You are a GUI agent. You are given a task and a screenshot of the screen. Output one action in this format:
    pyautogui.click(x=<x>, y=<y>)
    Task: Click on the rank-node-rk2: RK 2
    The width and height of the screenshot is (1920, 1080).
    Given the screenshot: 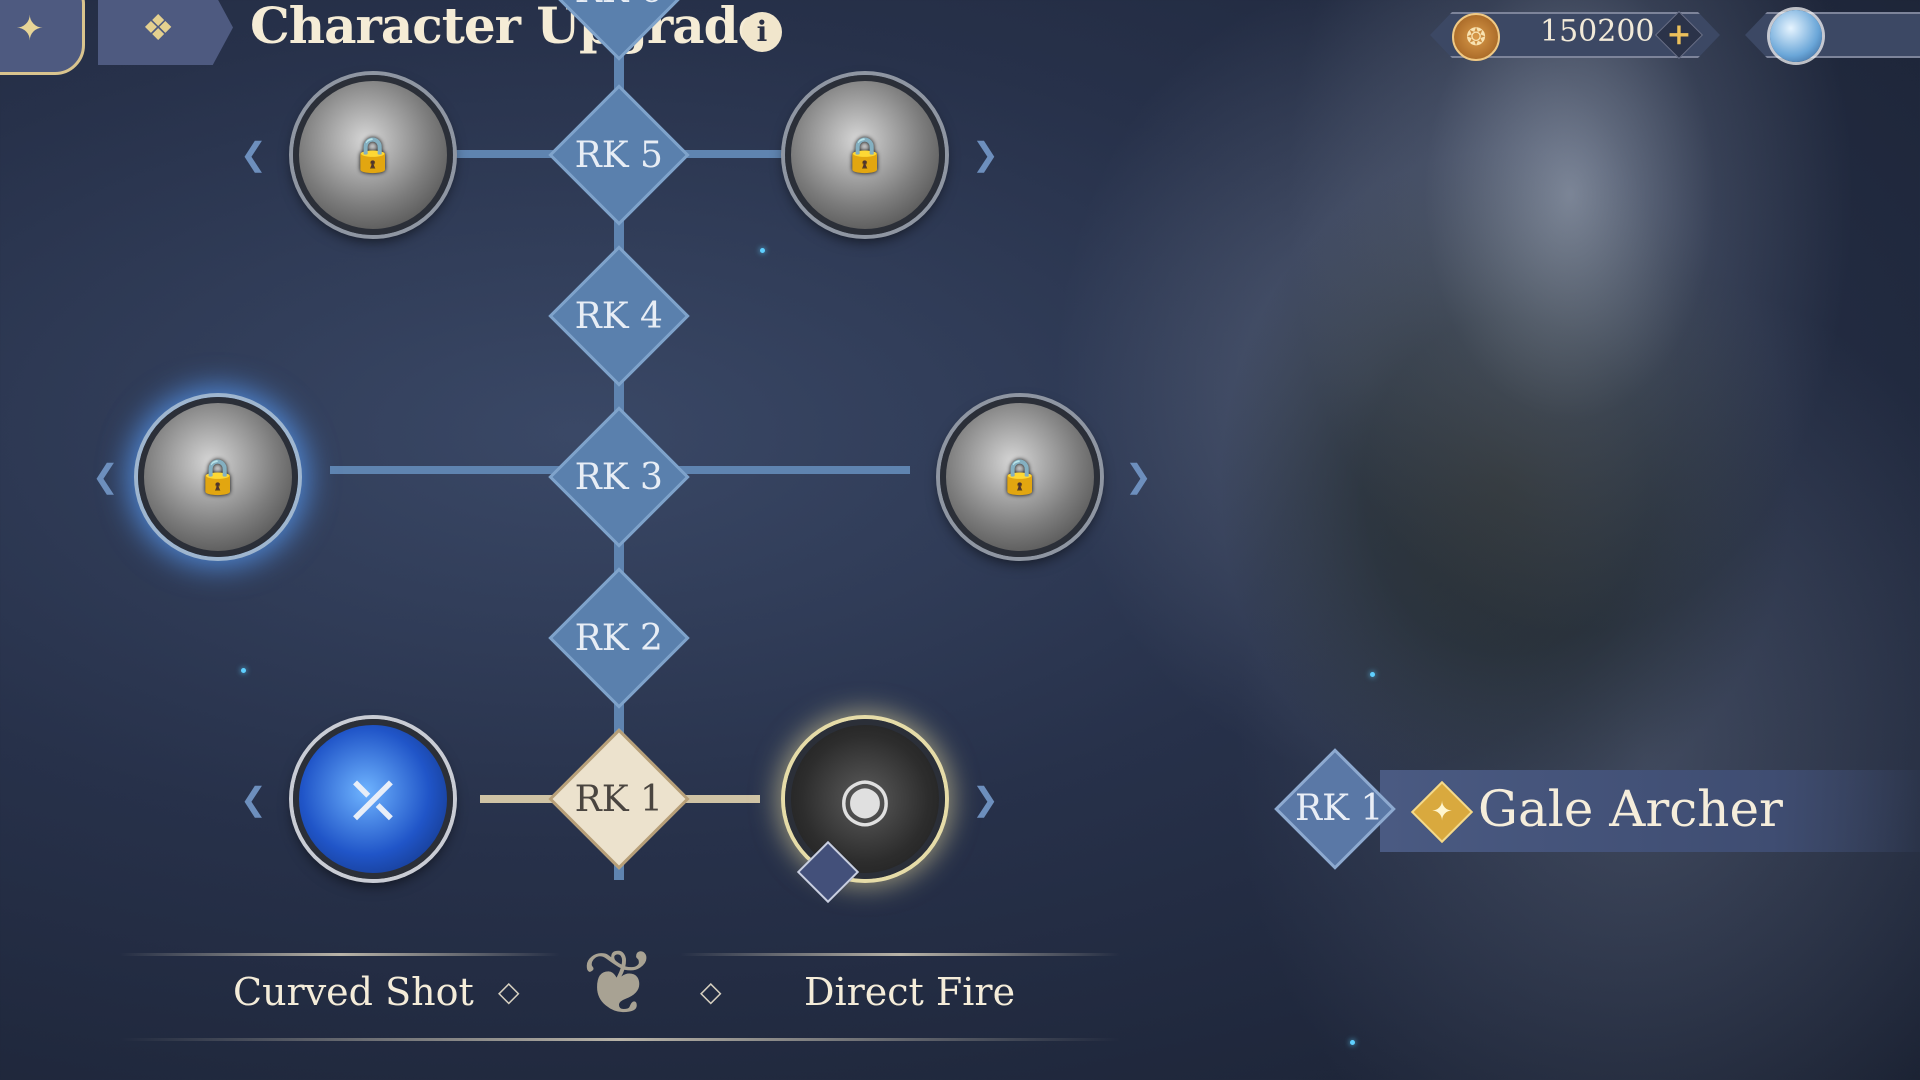 What is the action you would take?
    pyautogui.click(x=619, y=638)
    